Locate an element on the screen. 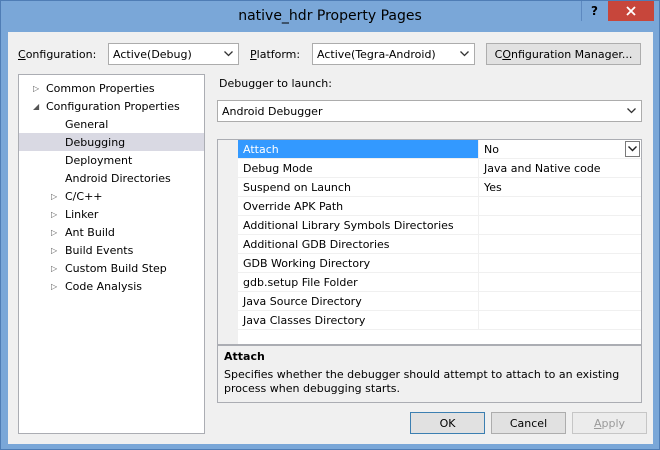  window-title: native_hdr Property Pages is located at coordinates (330, 16).